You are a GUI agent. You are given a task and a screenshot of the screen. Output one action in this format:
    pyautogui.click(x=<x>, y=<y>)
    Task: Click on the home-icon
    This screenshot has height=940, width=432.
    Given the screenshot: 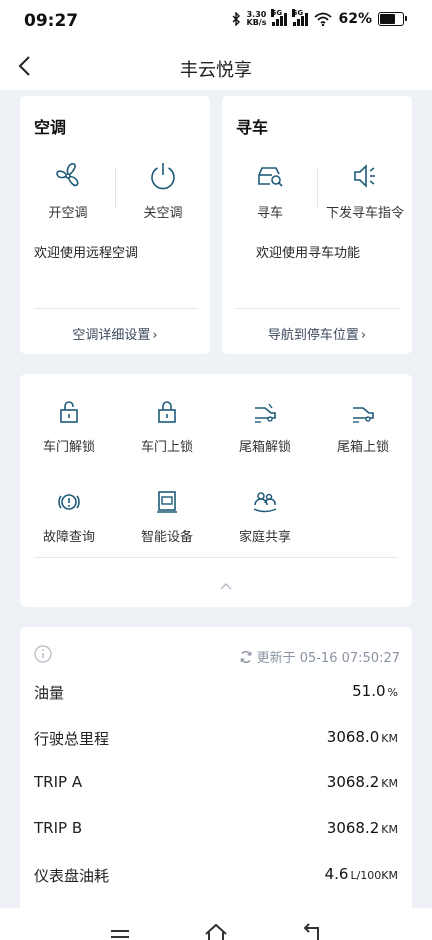 What is the action you would take?
    pyautogui.click(x=216, y=931)
    